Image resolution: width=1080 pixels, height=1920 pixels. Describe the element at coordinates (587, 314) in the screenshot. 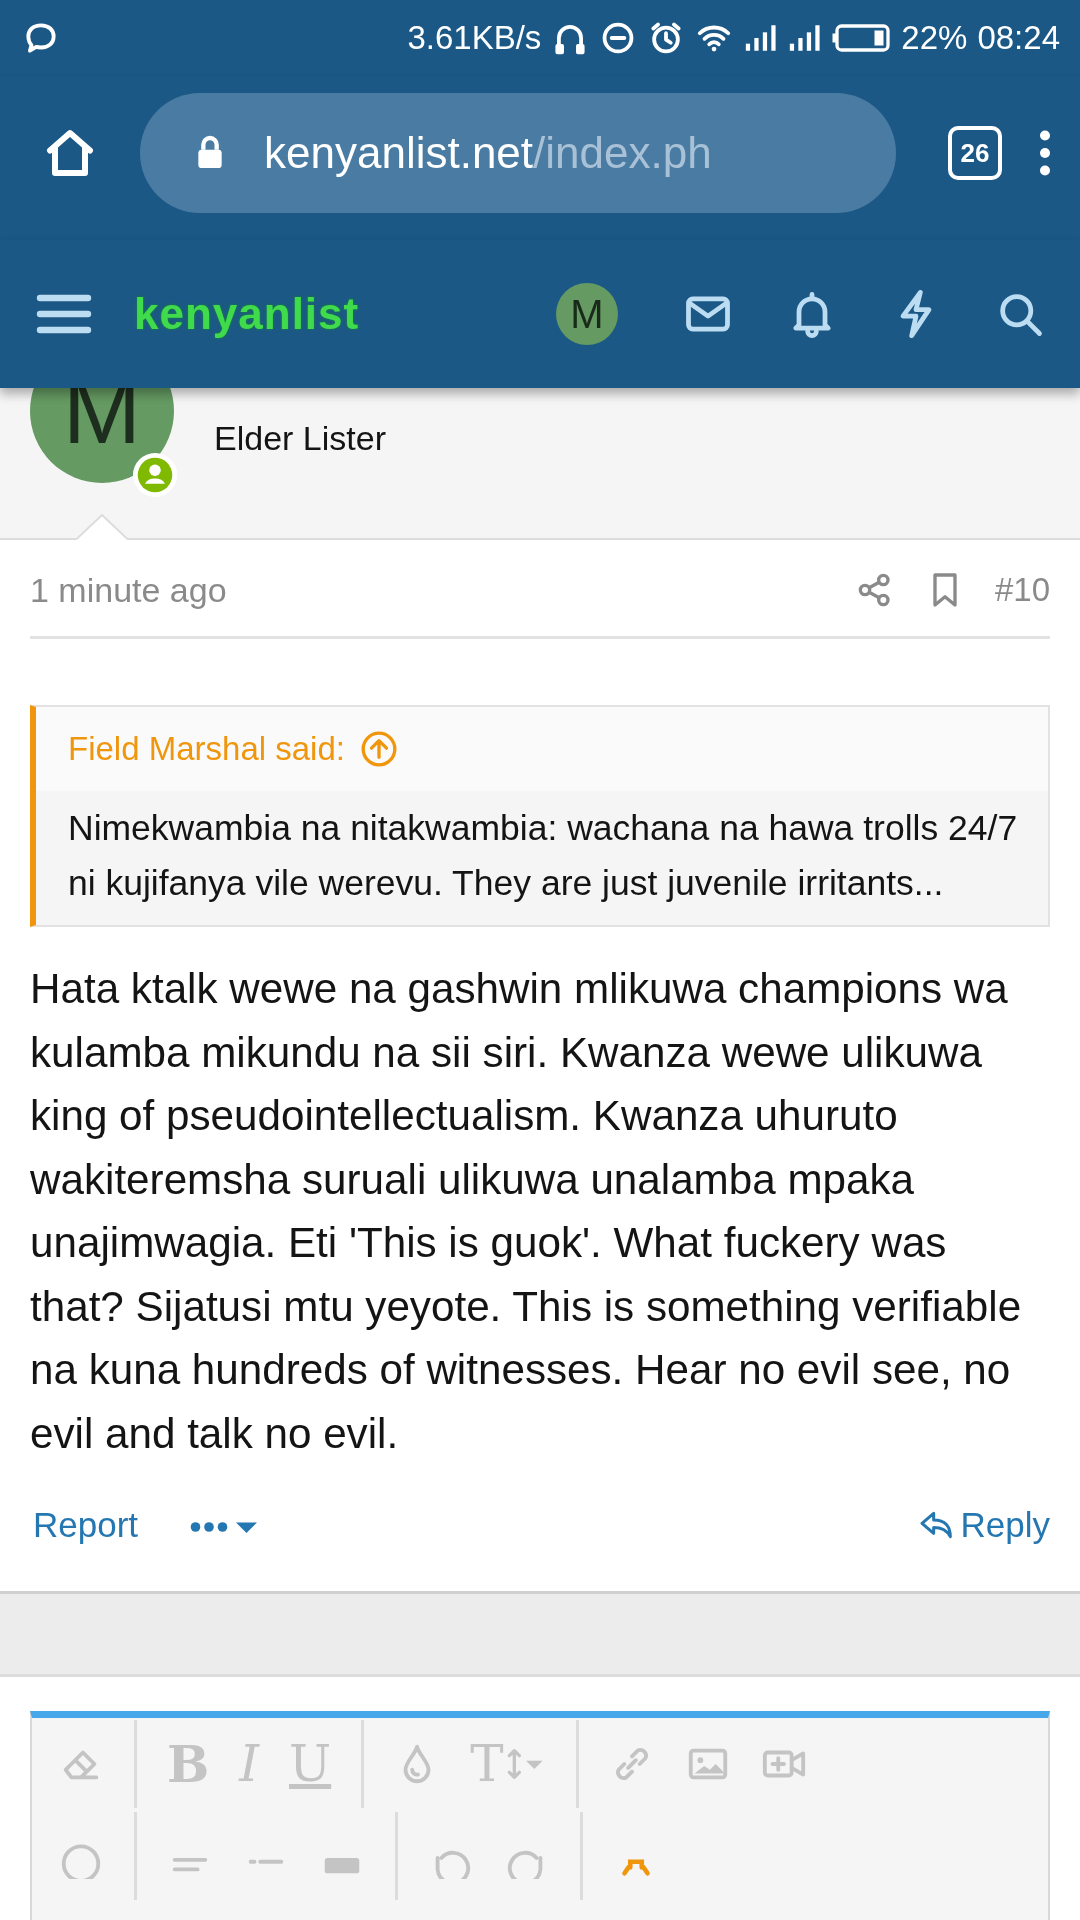

I see `user-avatar: M` at that location.